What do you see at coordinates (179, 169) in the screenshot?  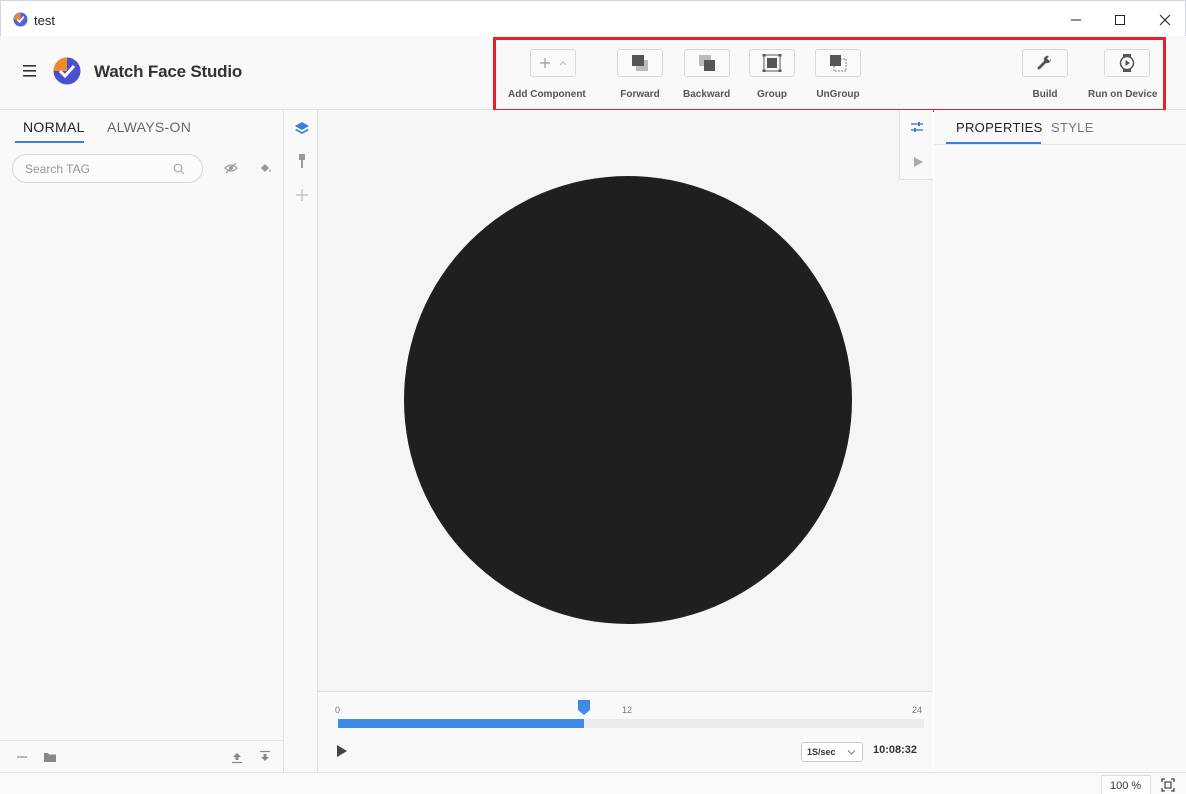 I see `search-icon` at bounding box center [179, 169].